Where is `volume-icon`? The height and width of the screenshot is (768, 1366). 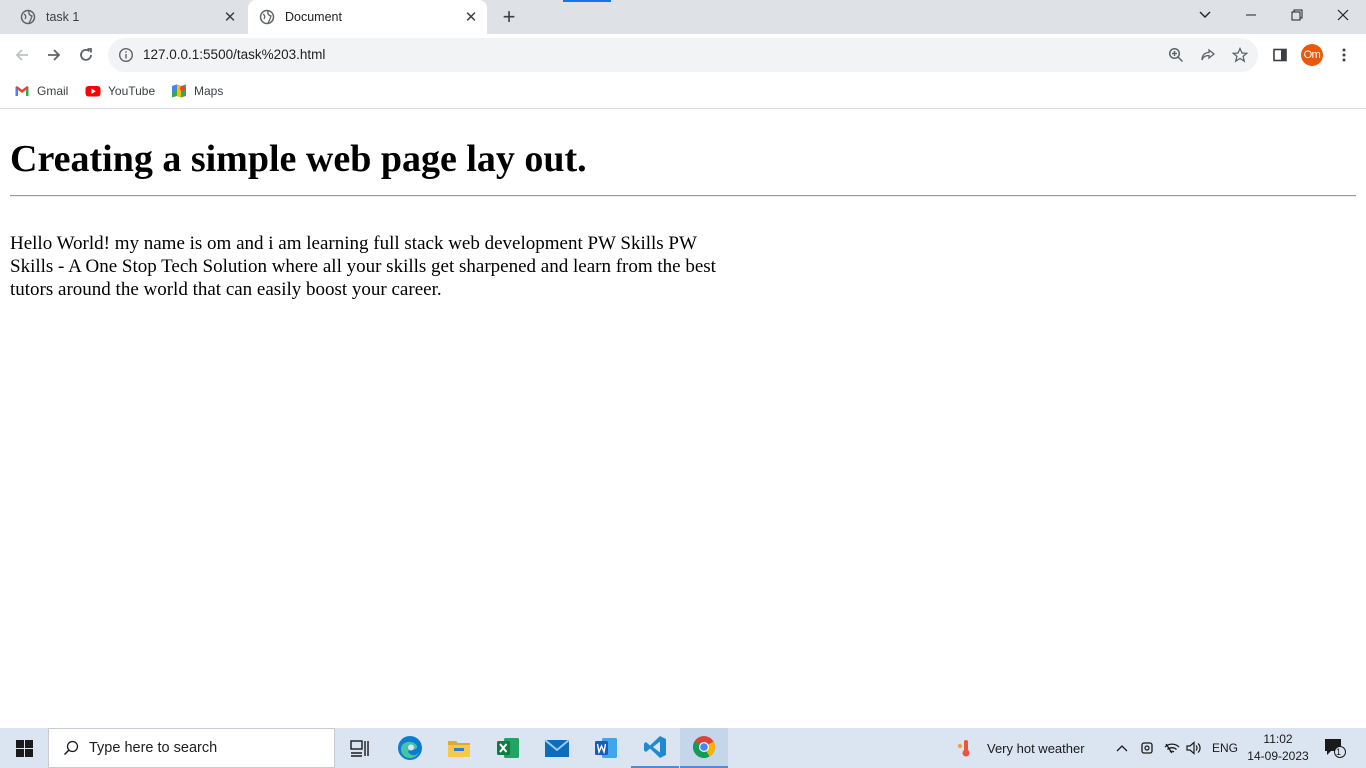
volume-icon is located at coordinates (1194, 748).